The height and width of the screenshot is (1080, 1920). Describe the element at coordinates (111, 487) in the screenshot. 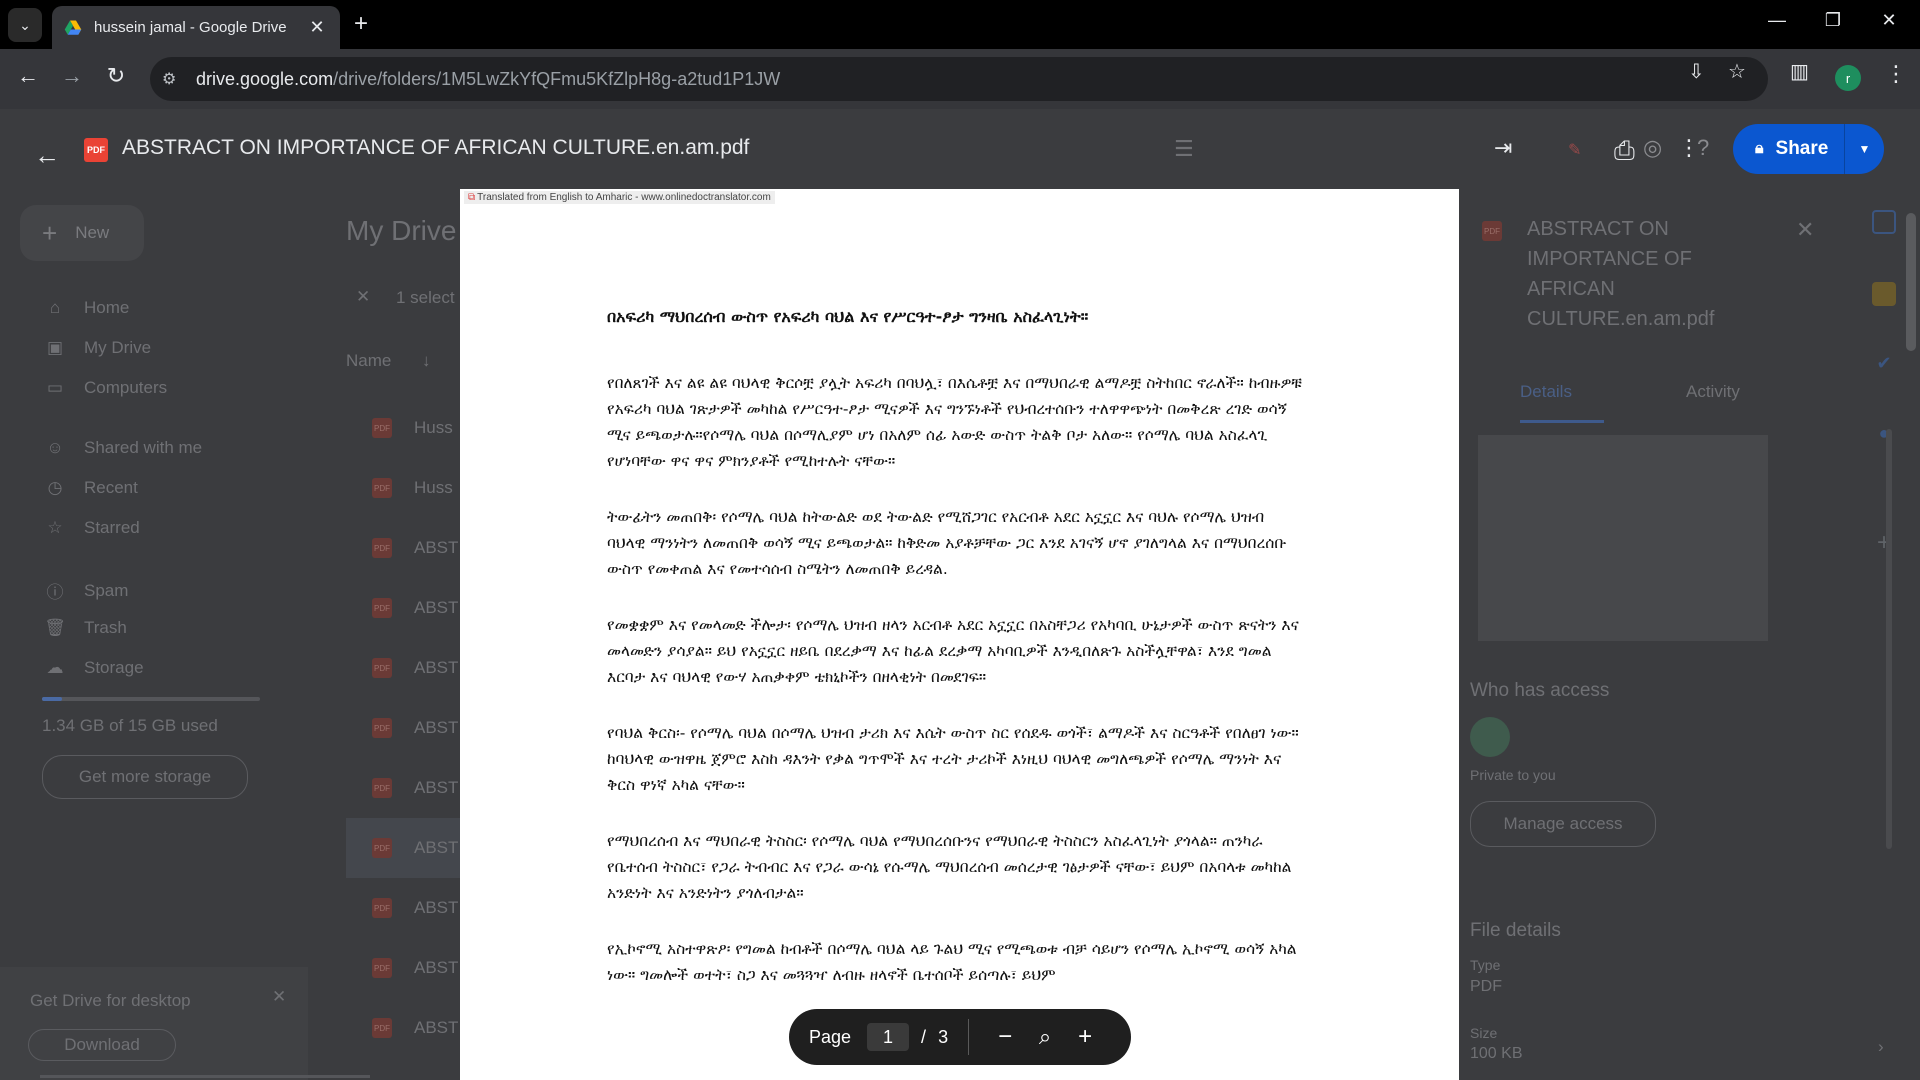

I see `nav-label: Recent` at that location.